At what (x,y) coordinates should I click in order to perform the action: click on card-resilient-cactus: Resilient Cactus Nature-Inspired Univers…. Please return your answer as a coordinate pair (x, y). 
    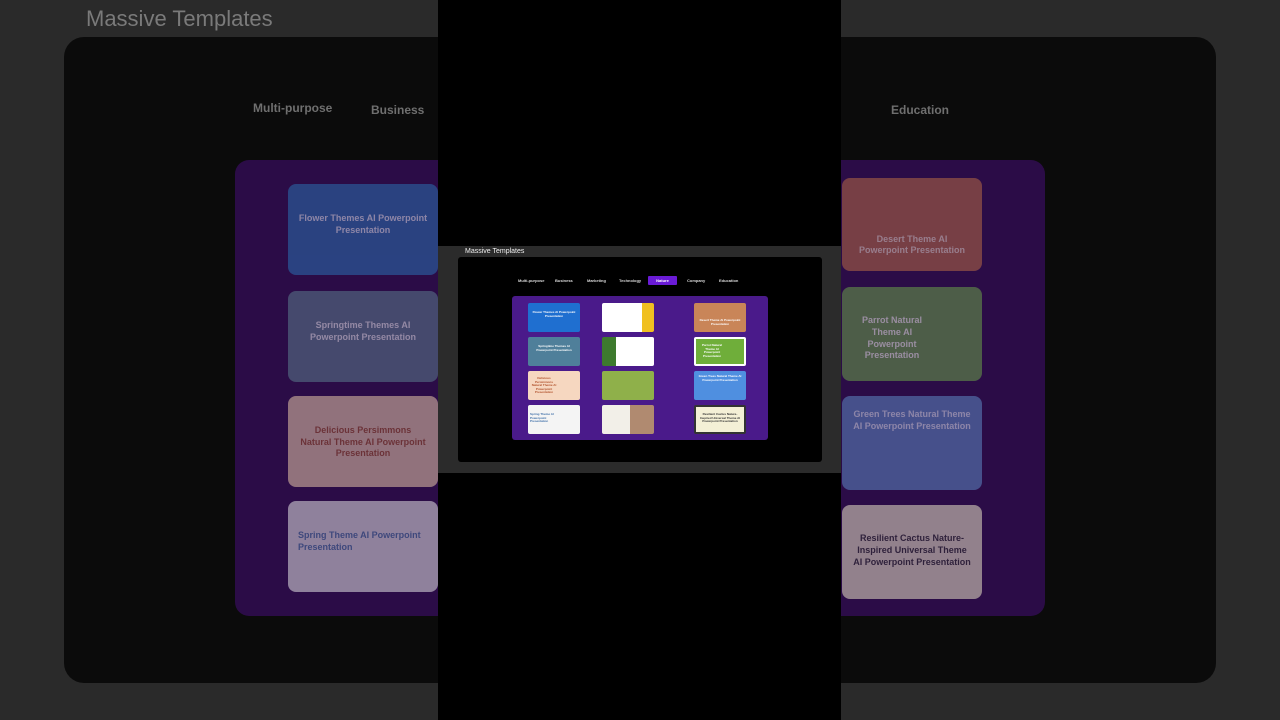
    Looking at the image, I should click on (720, 419).